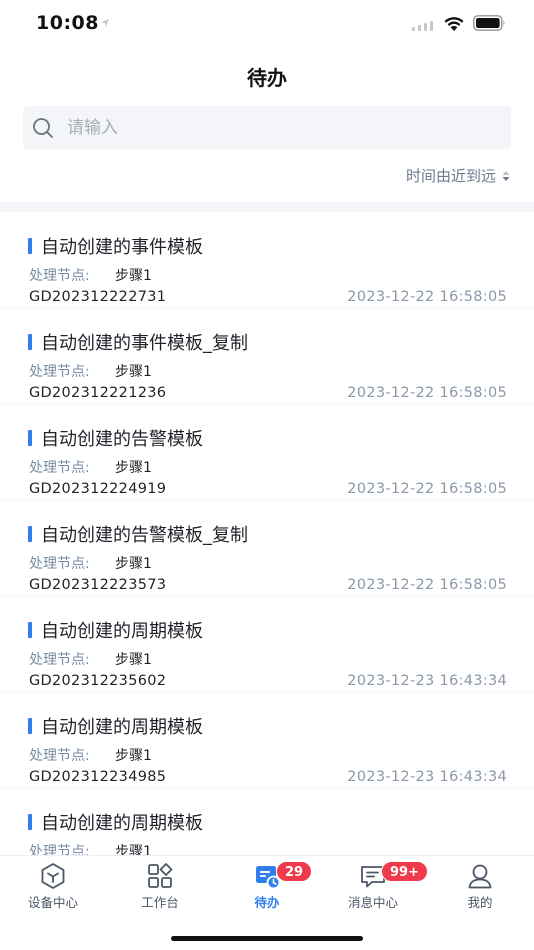 The height and width of the screenshot is (950, 534). What do you see at coordinates (98, 297) in the screenshot?
I see `ticket-code: GD202312222731` at bounding box center [98, 297].